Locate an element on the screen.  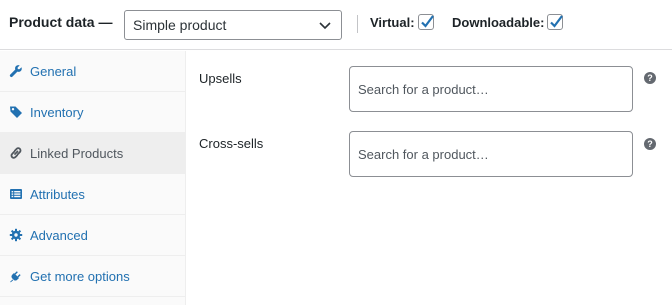
virtual-option: Virtual: is located at coordinates (402, 22).